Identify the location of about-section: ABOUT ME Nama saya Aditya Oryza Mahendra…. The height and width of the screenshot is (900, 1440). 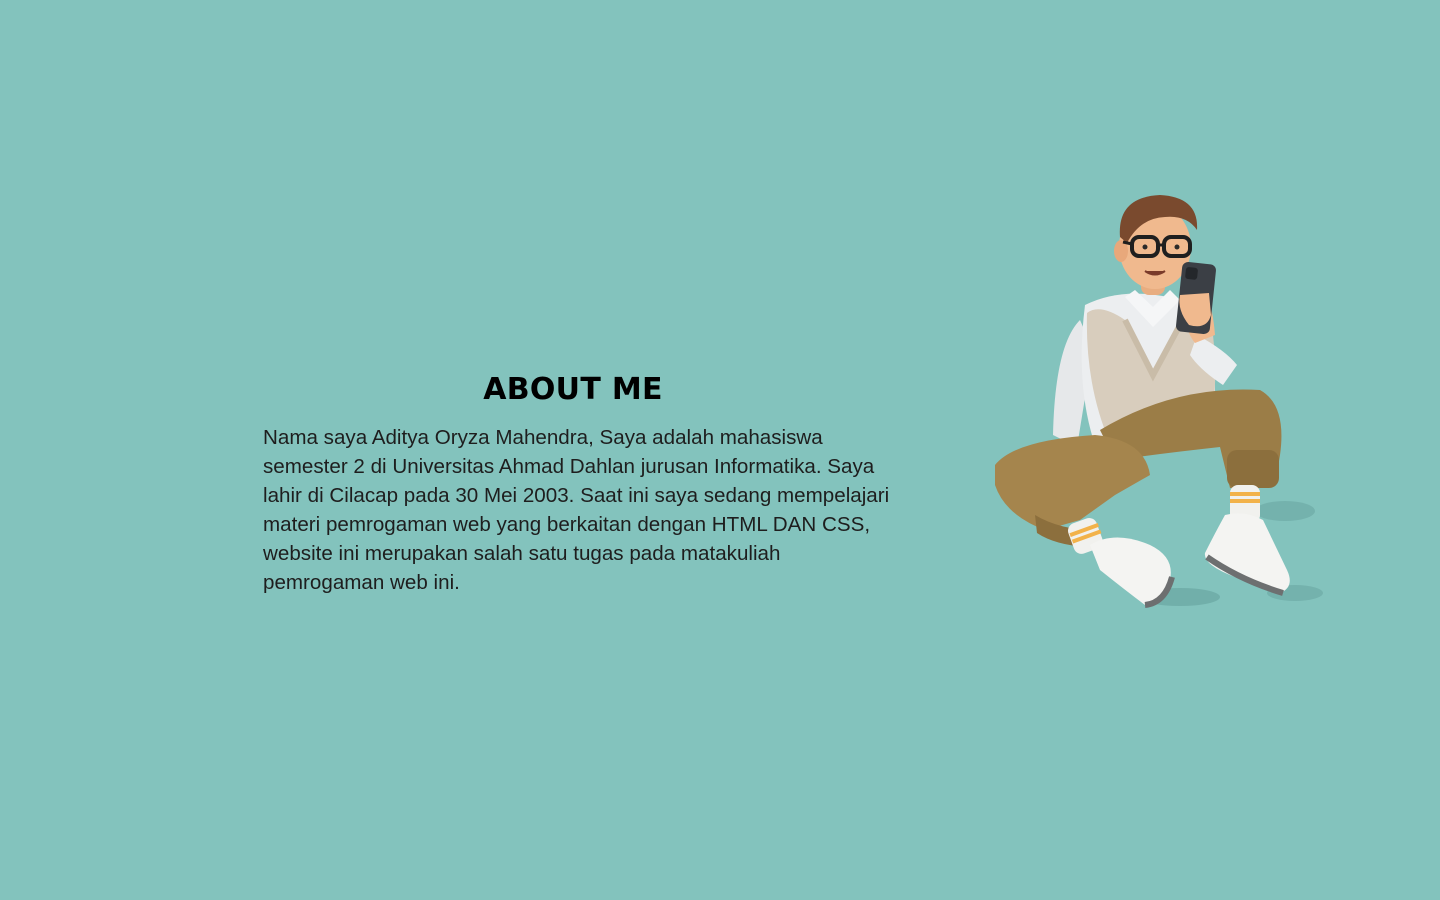
(583, 483).